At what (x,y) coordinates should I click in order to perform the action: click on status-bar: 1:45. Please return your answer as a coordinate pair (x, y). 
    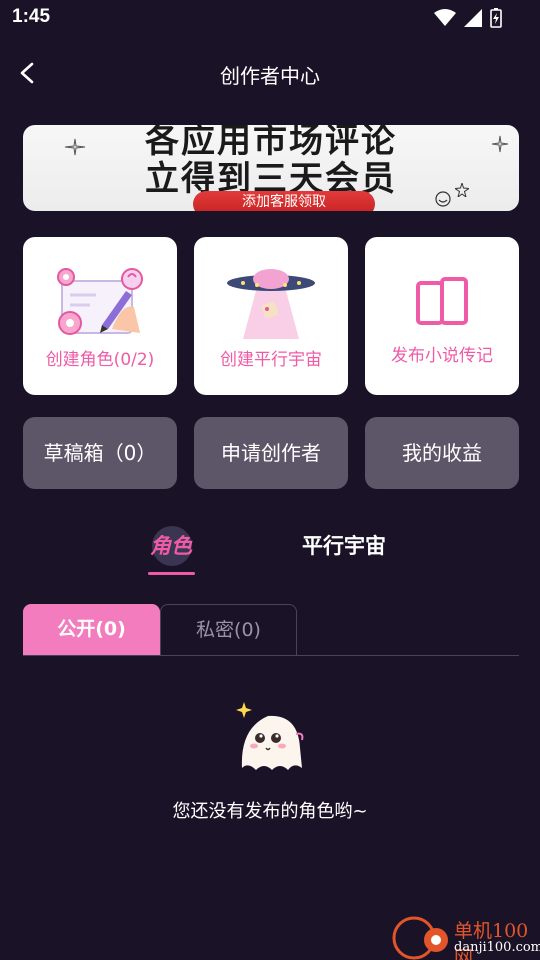
    Looking at the image, I should click on (270, 18).